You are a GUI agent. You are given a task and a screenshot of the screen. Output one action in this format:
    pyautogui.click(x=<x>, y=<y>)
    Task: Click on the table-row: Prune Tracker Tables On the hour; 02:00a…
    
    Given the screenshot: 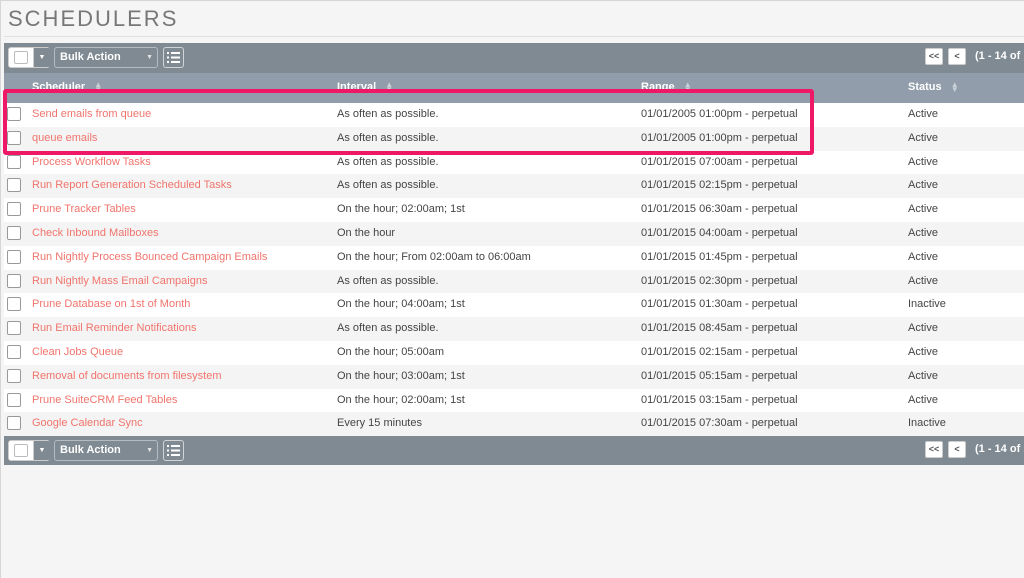 What is the action you would take?
    pyautogui.click(x=514, y=210)
    